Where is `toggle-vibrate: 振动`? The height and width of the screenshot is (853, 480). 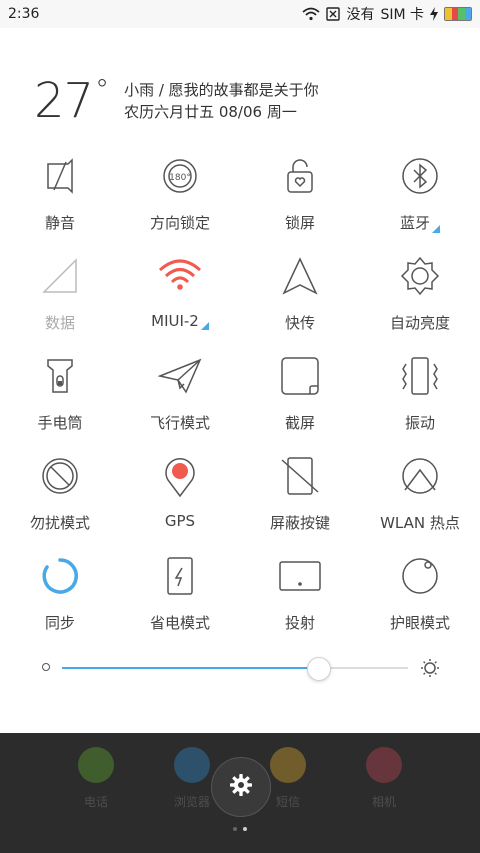
toggle-vibrate: 振动 is located at coordinates (420, 398).